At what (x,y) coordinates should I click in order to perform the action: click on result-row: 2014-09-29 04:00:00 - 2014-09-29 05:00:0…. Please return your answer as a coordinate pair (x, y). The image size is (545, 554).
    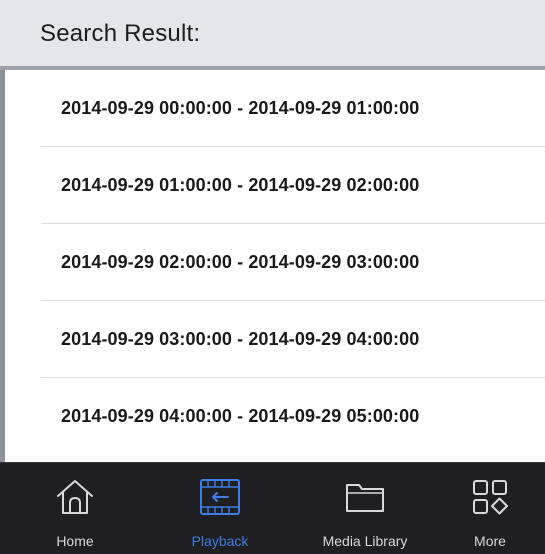
    Looking at the image, I should click on (275, 416).